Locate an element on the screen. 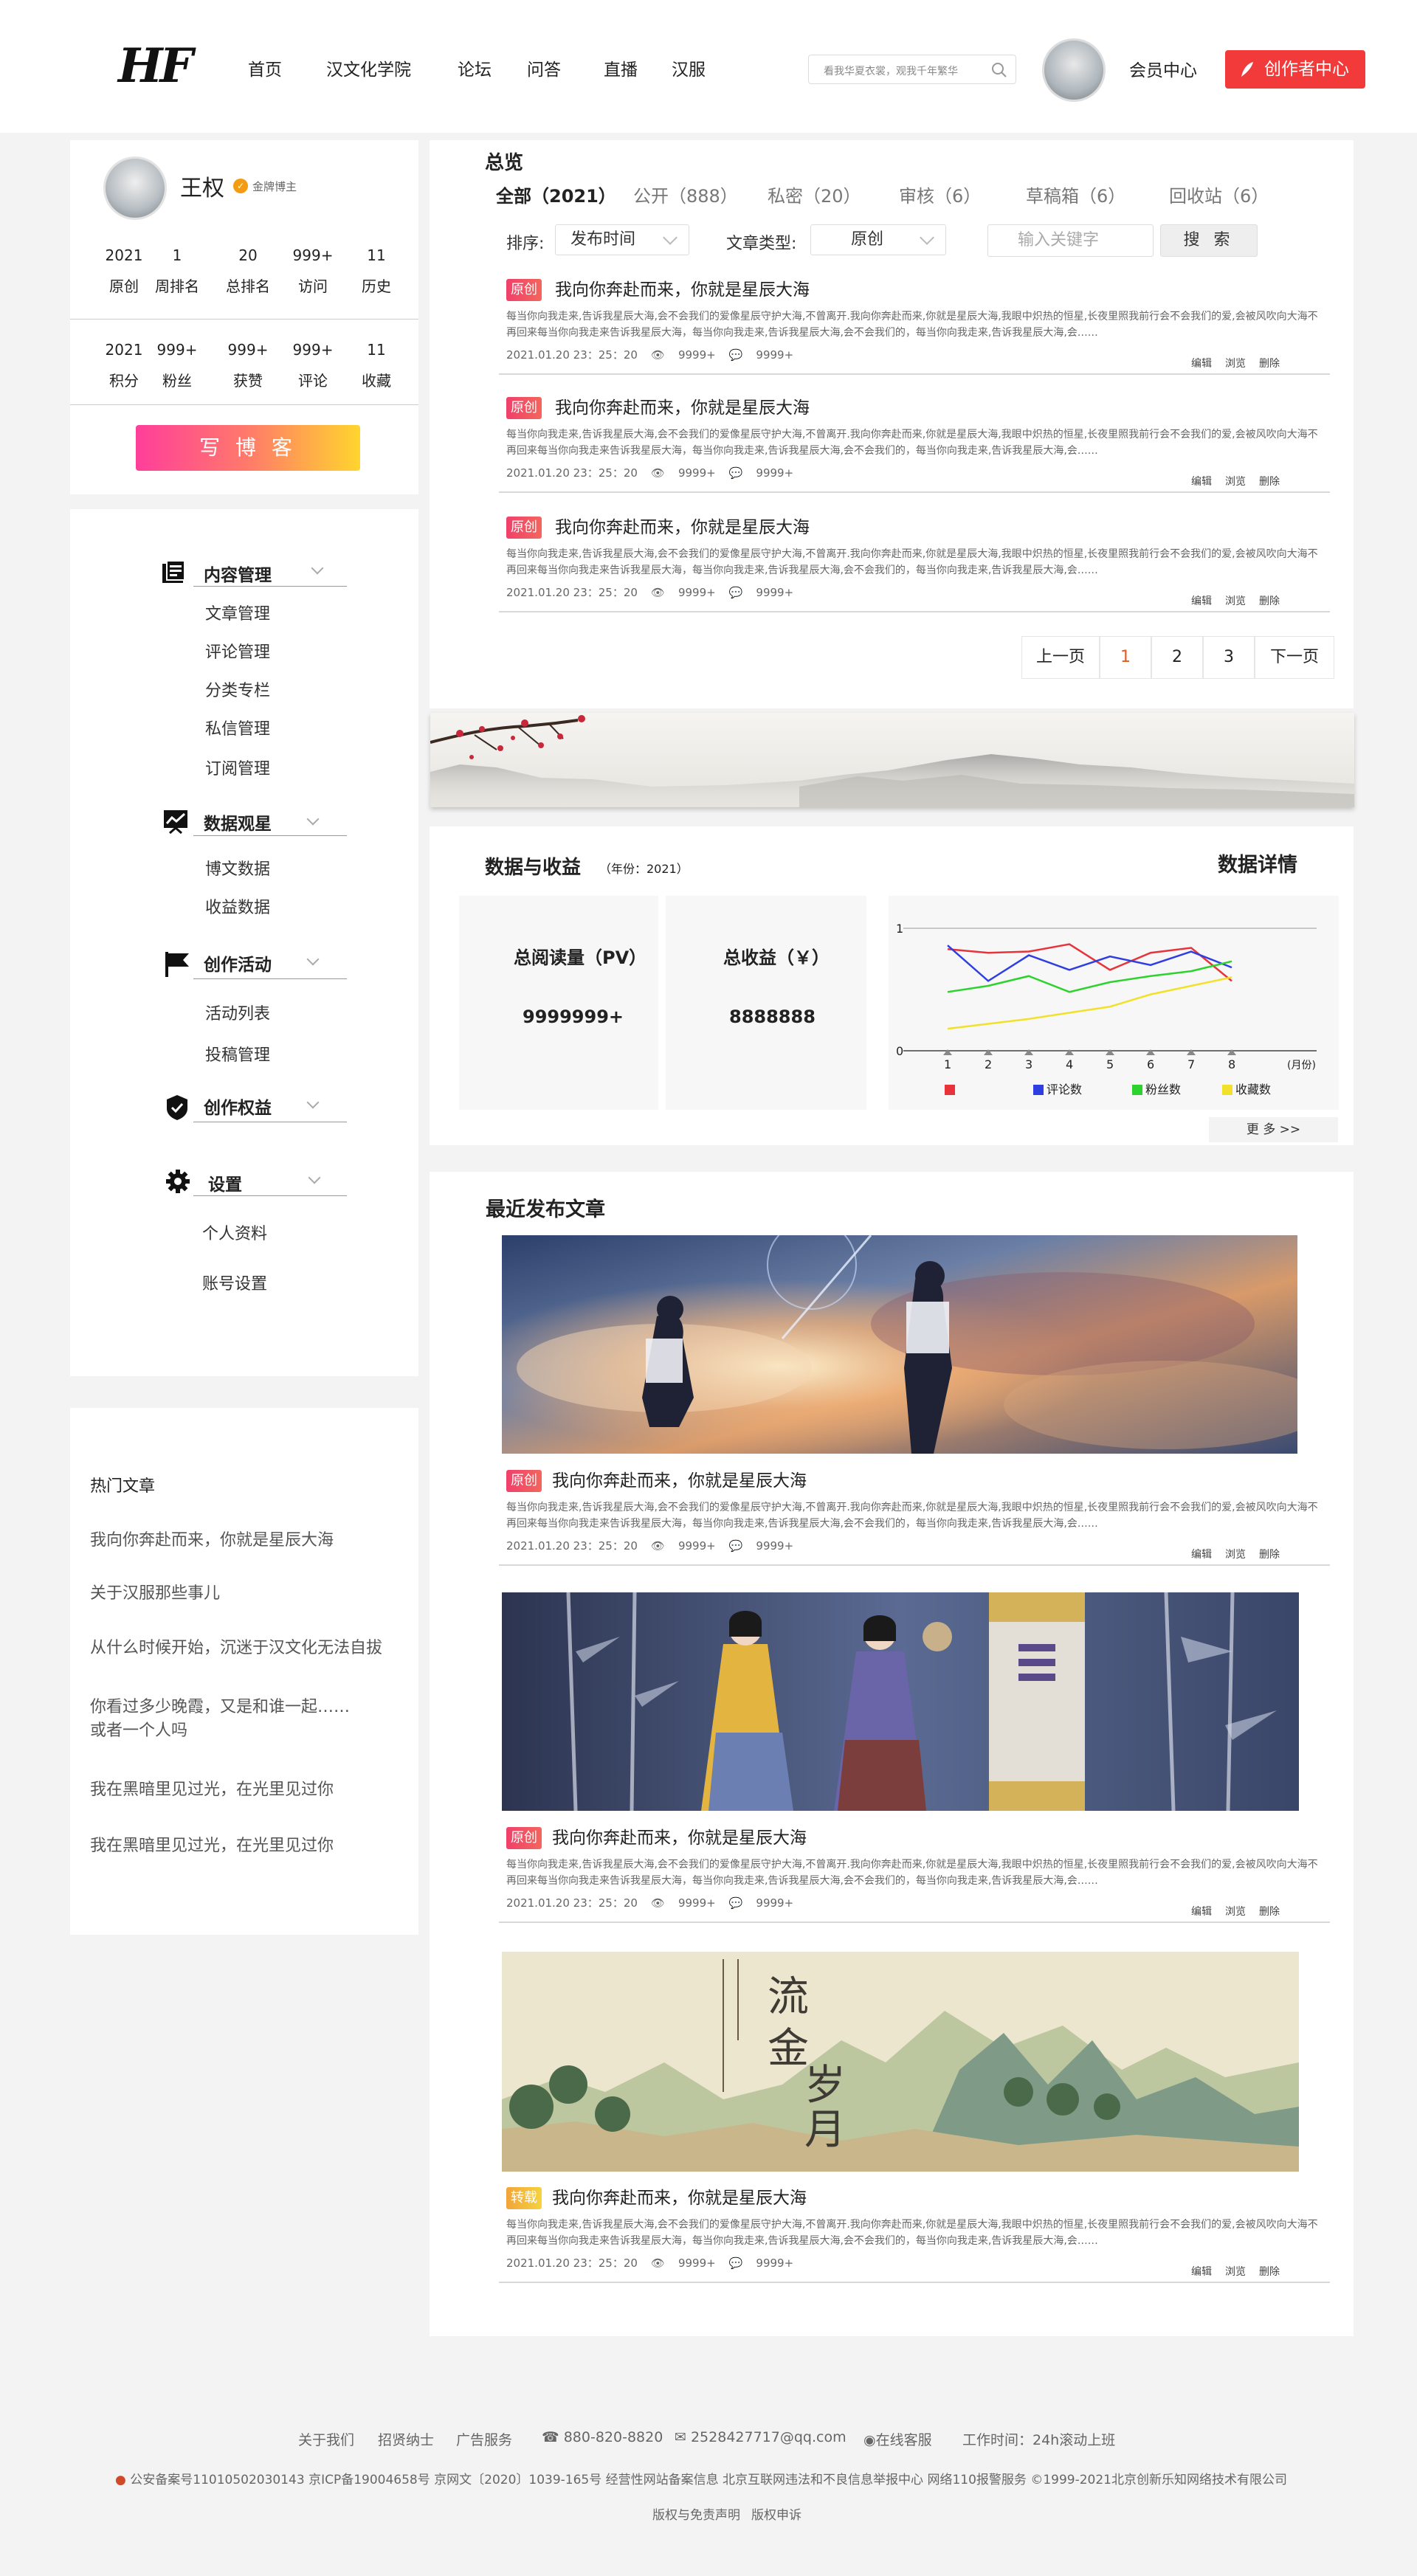 The width and height of the screenshot is (1417, 2576). menu-item-subscription-management: 订阅管理 is located at coordinates (238, 767).